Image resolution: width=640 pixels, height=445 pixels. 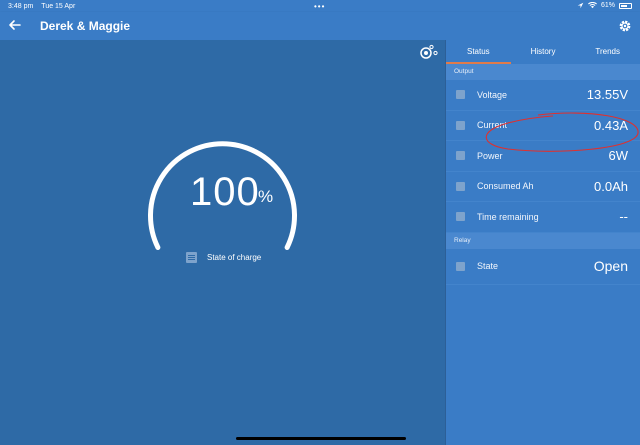 I want to click on app-header: Derek & Maggie, so click(x=320, y=26).